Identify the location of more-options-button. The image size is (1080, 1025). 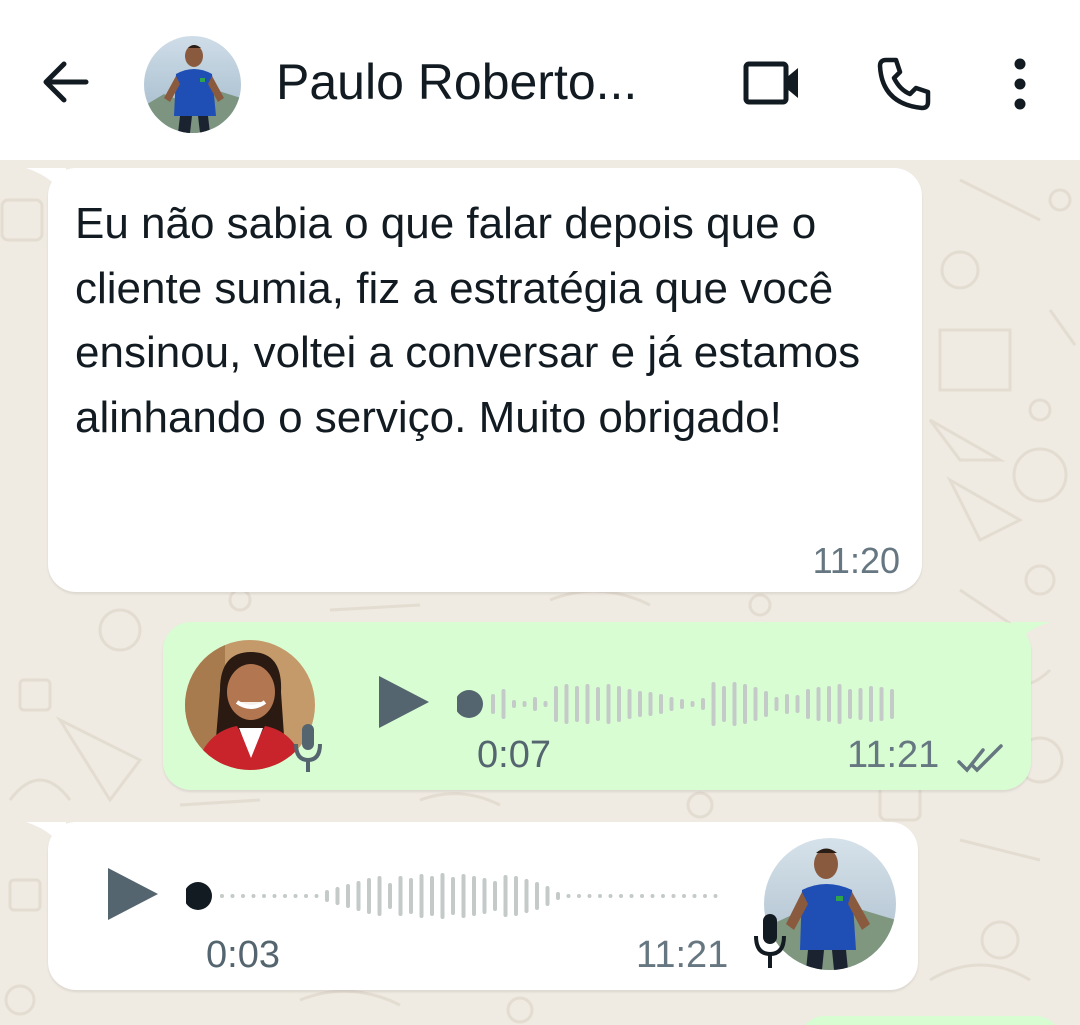
(1020, 84).